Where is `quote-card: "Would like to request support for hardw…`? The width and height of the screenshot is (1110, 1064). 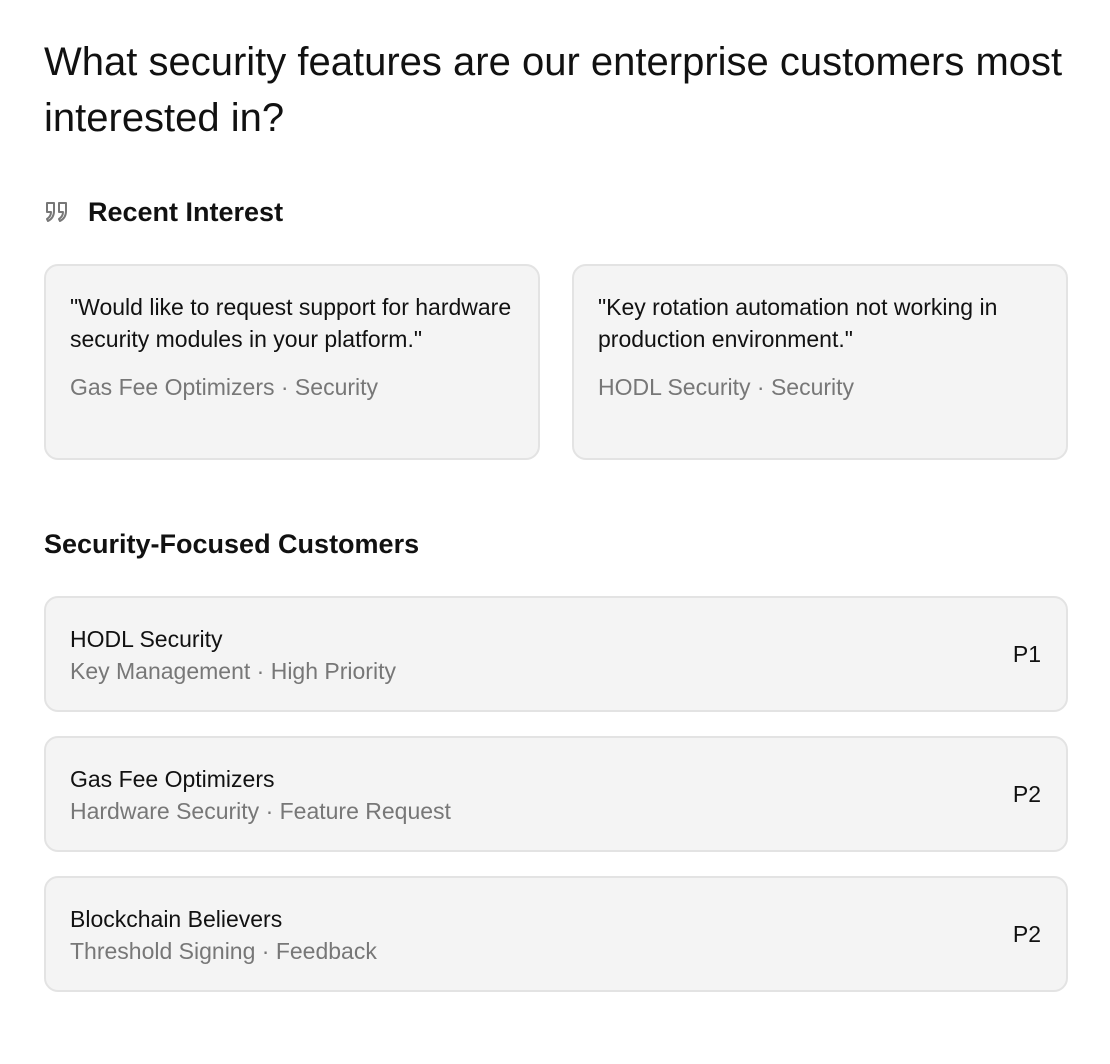 quote-card: "Would like to request support for hardw… is located at coordinates (292, 362).